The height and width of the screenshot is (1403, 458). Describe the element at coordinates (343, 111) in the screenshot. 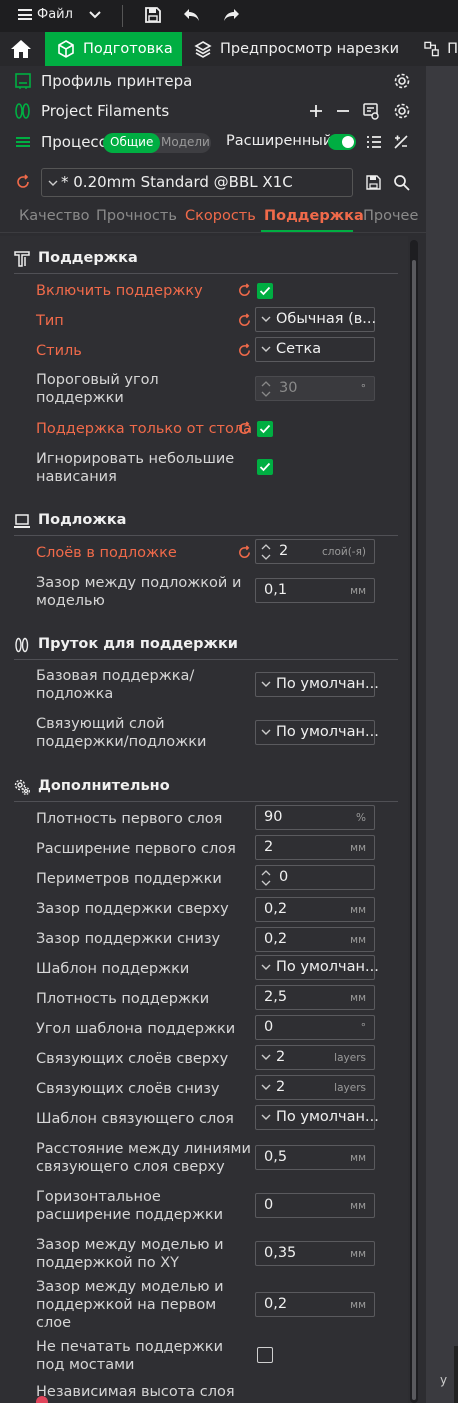

I see `minus-icon` at that location.